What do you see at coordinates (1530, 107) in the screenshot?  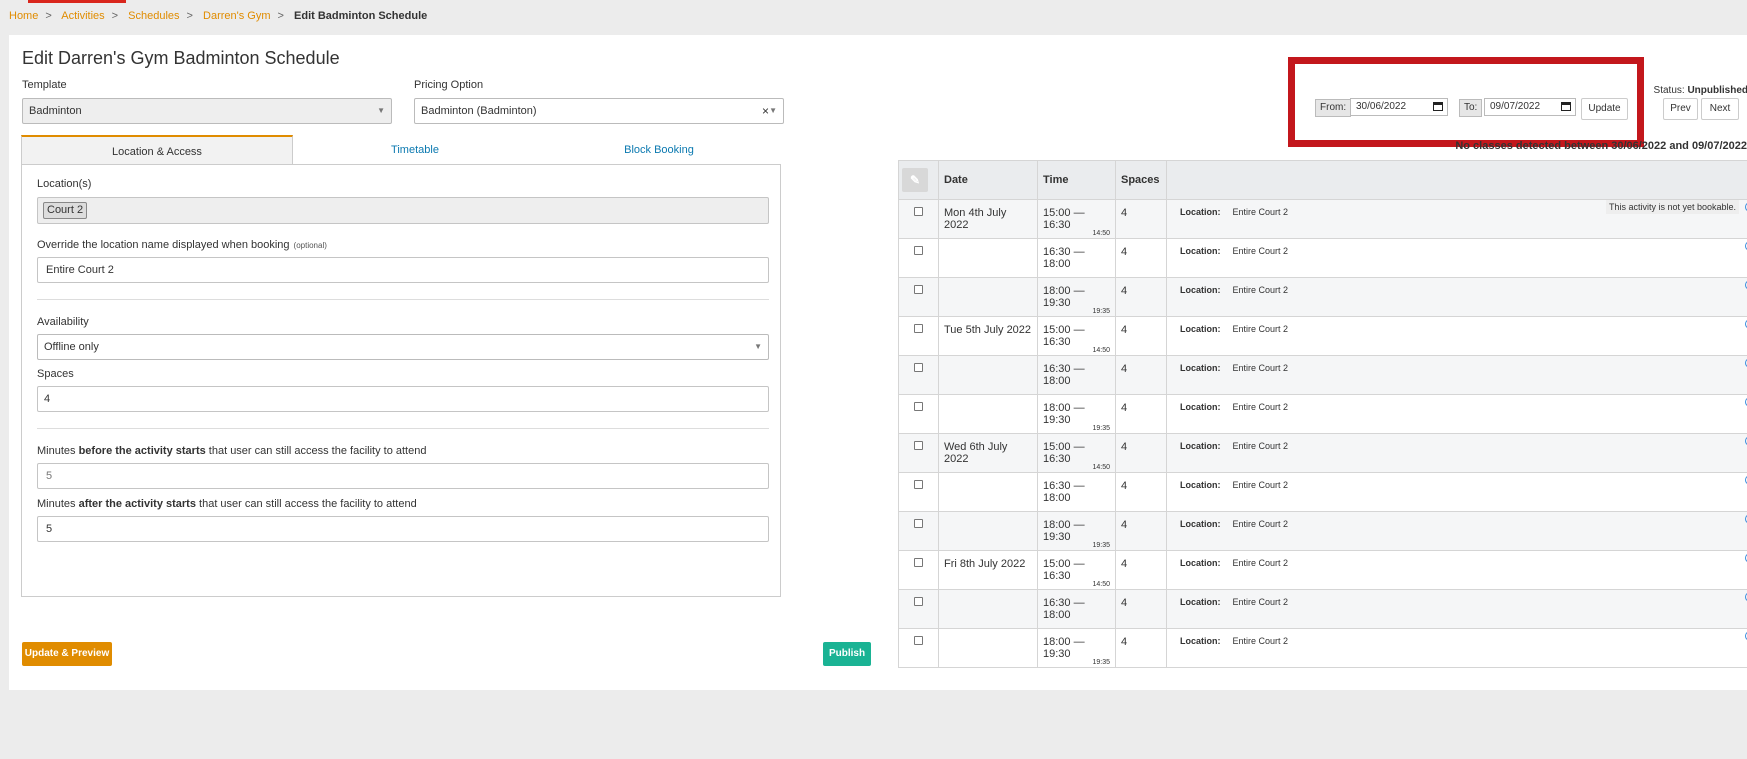 I see `to-date-input: 09/07/2022` at bounding box center [1530, 107].